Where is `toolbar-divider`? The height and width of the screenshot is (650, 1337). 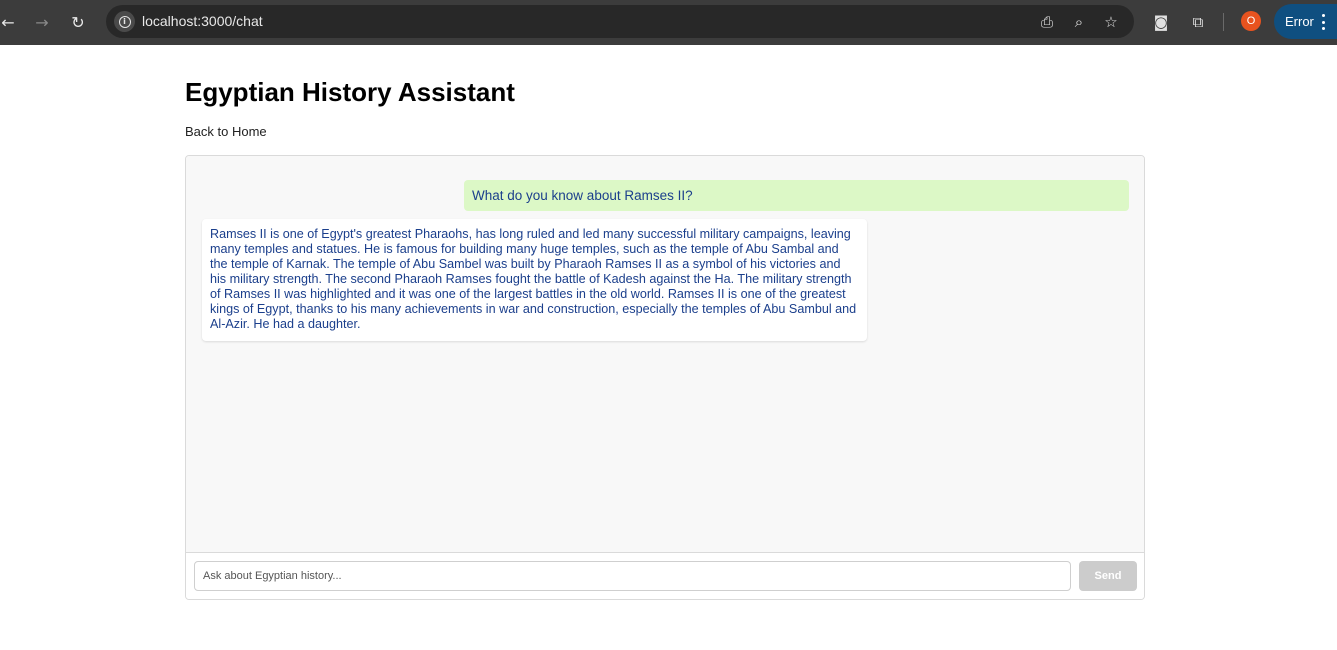 toolbar-divider is located at coordinates (1223, 22).